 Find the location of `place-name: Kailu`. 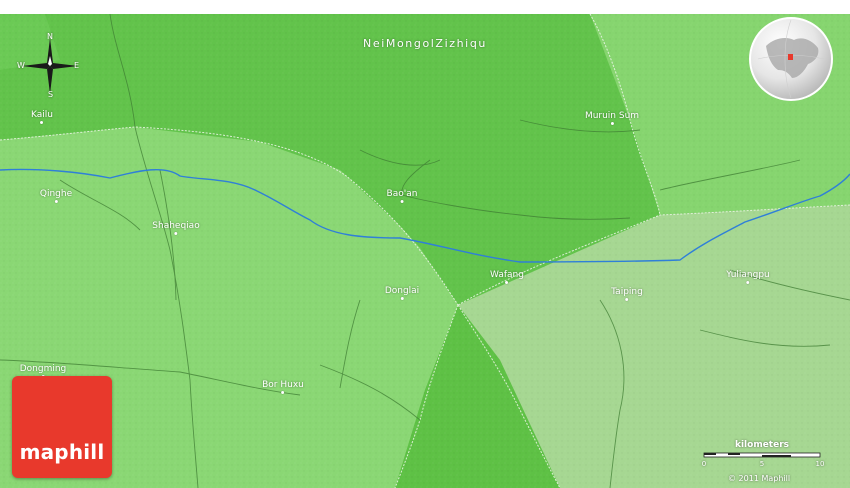

place-name: Kailu is located at coordinates (42, 115).